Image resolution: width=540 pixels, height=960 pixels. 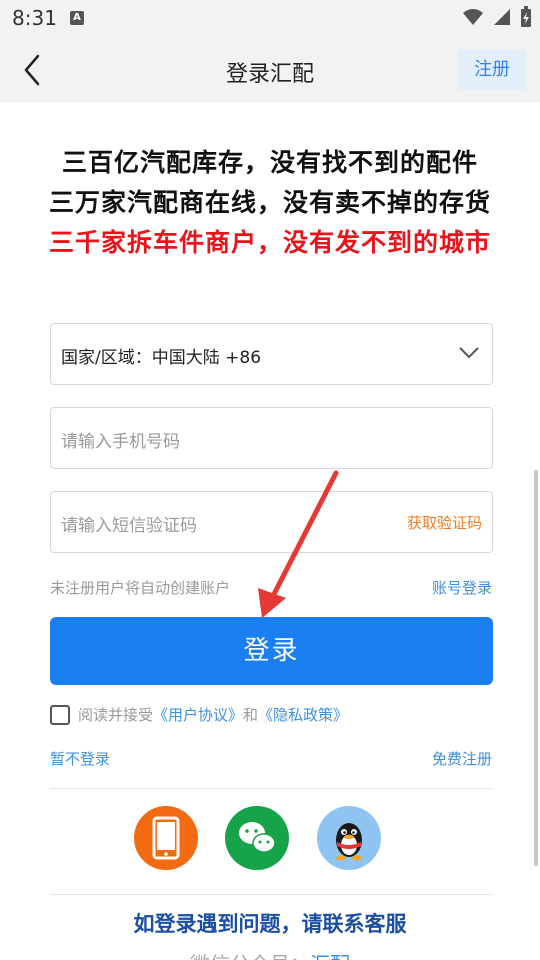 I want to click on agreement-row: 阅读并接受 《用户协议》 和 《隐私政策》, so click(x=199, y=714).